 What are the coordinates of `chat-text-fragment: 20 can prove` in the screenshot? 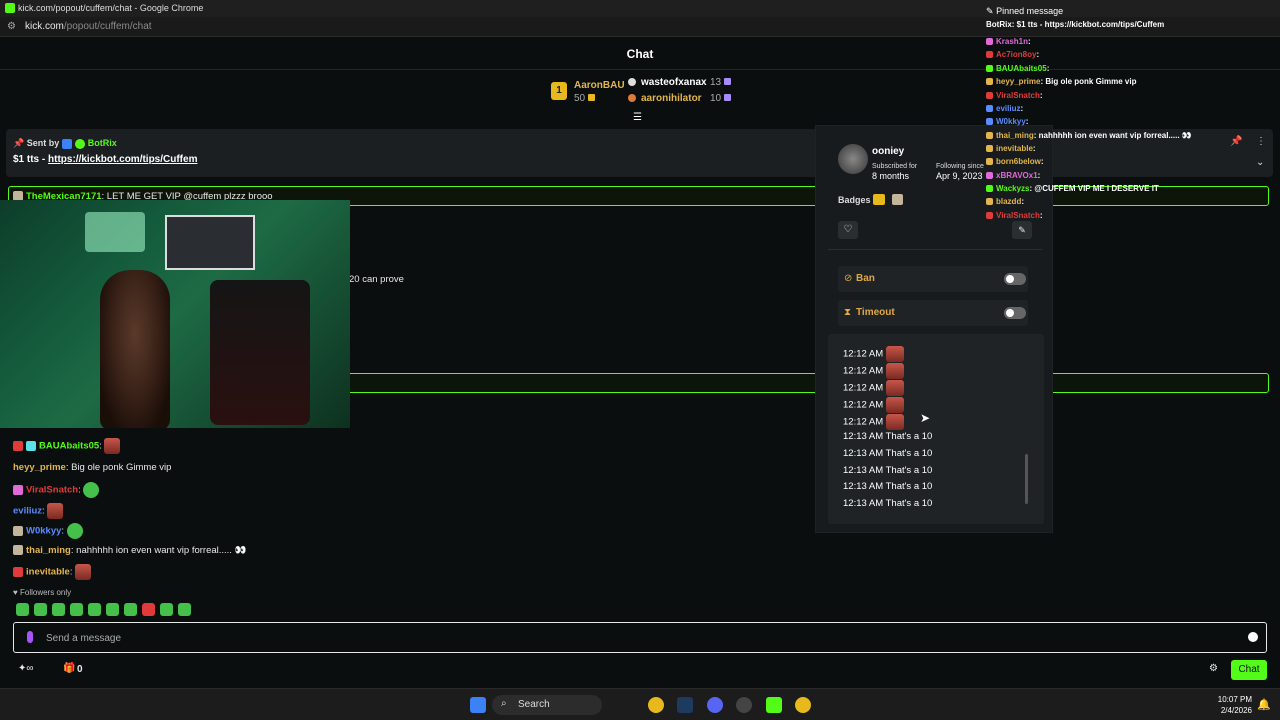 It's located at (376, 279).